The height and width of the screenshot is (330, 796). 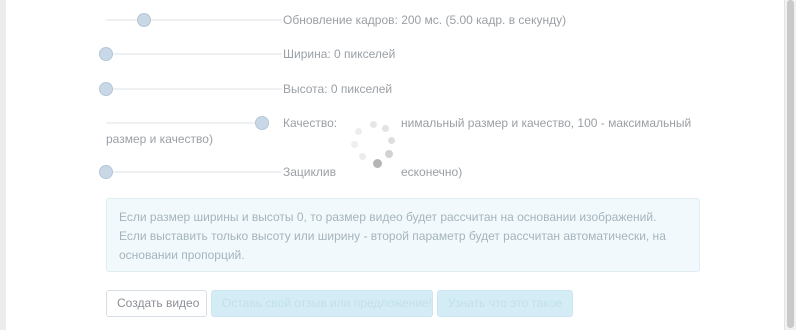 I want to click on learn-more-button: Узнать что это такое, so click(x=505, y=303).